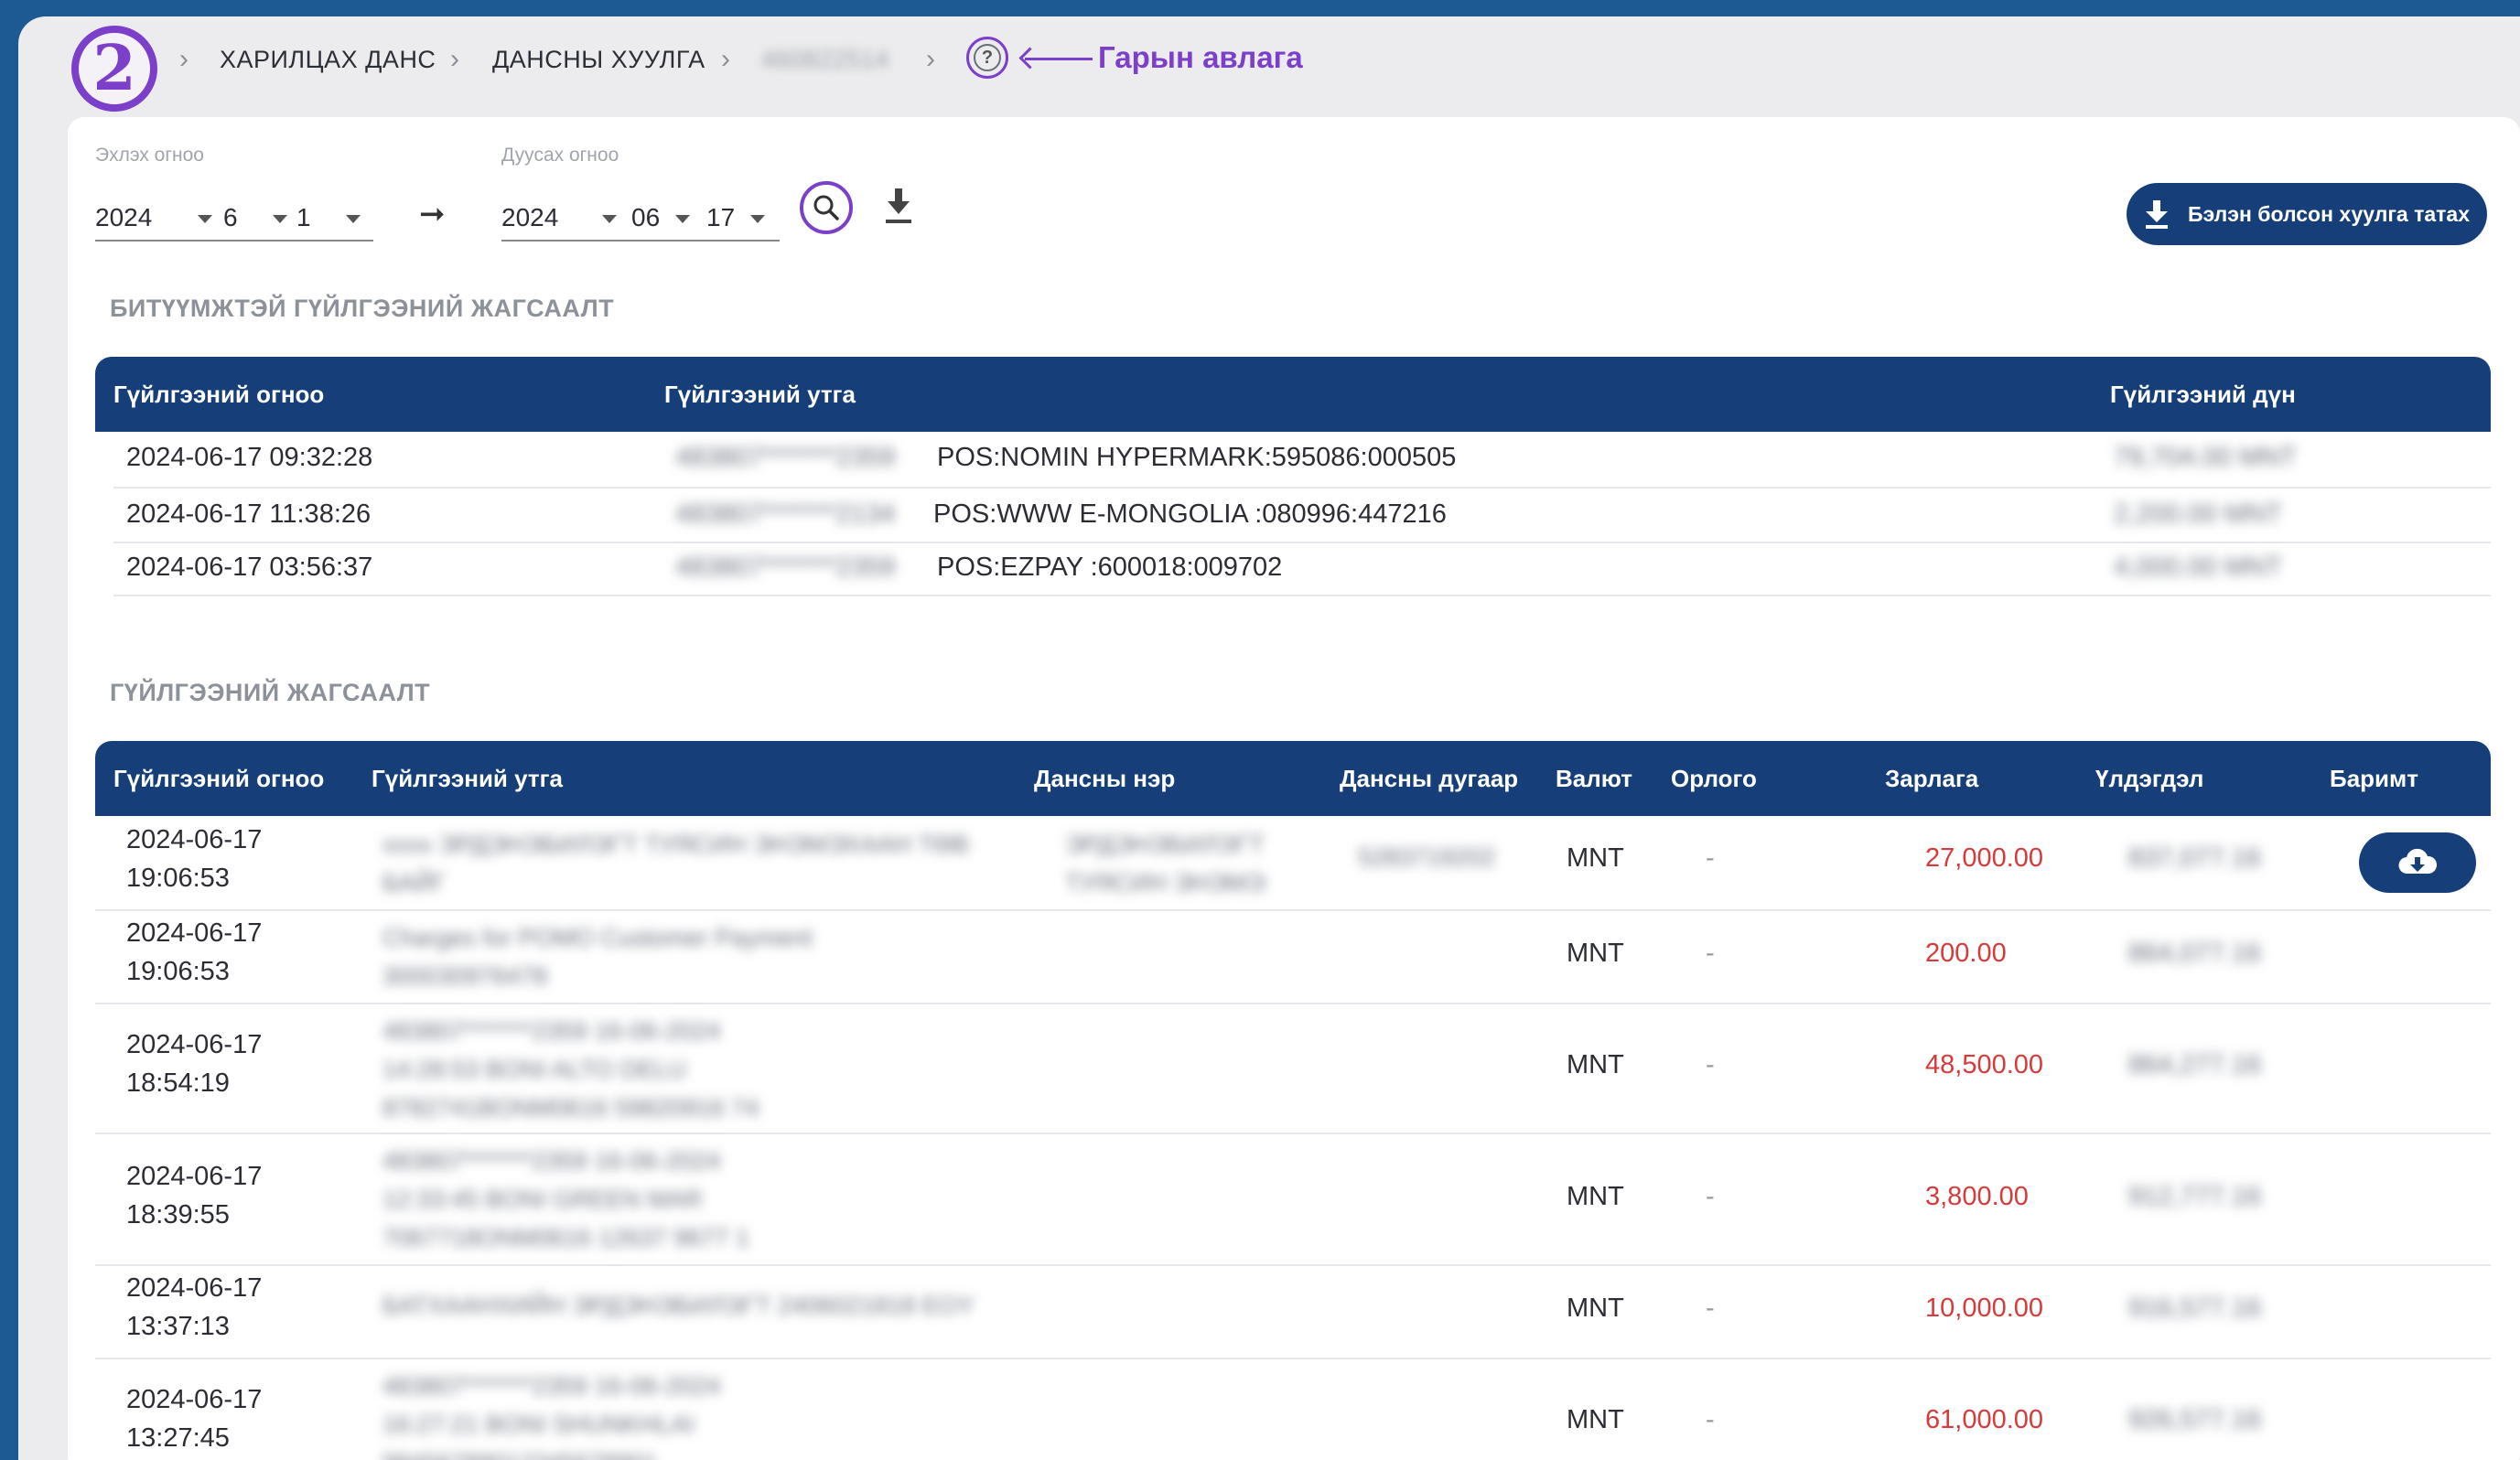 This screenshot has height=1460, width=2520. I want to click on start-year: 2024, so click(123, 218).